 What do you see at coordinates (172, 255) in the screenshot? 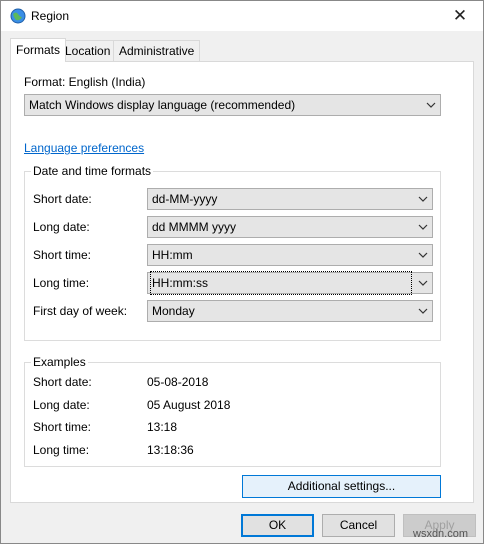
I see `short-time-value: HH:mm` at bounding box center [172, 255].